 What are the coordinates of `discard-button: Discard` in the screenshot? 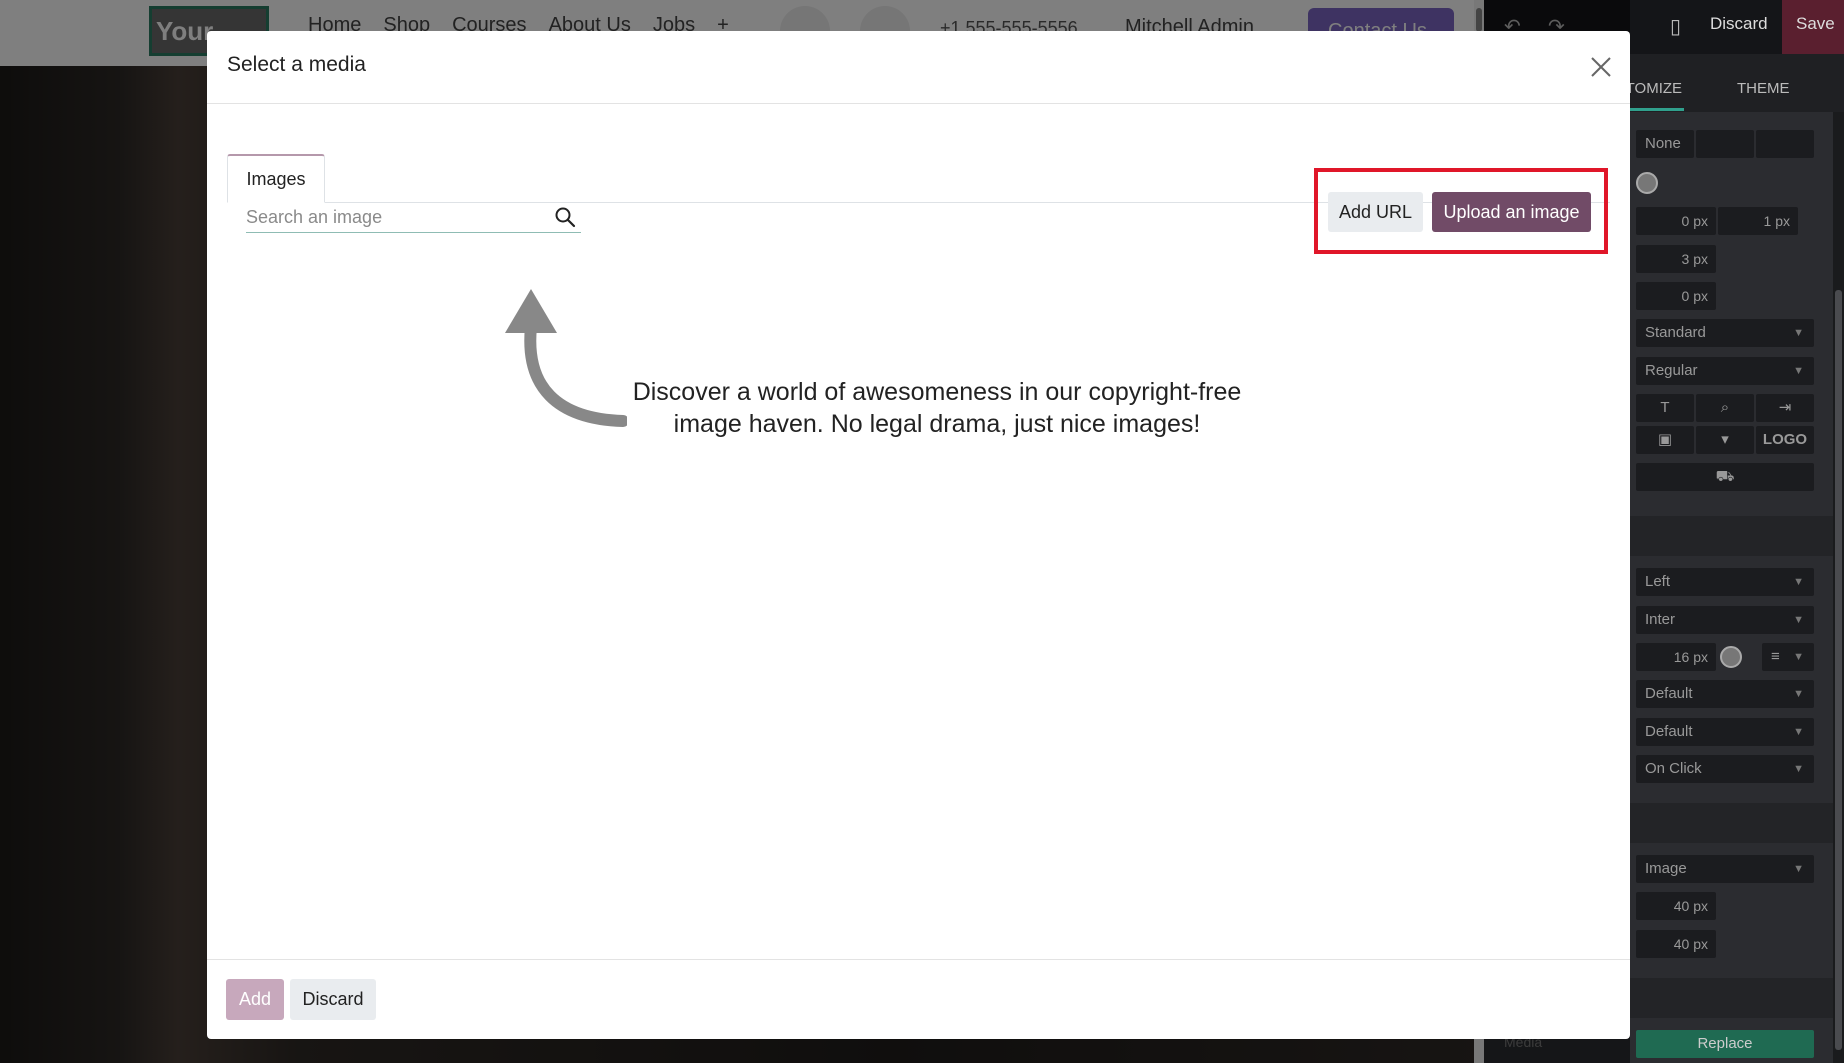 It's located at (333, 999).